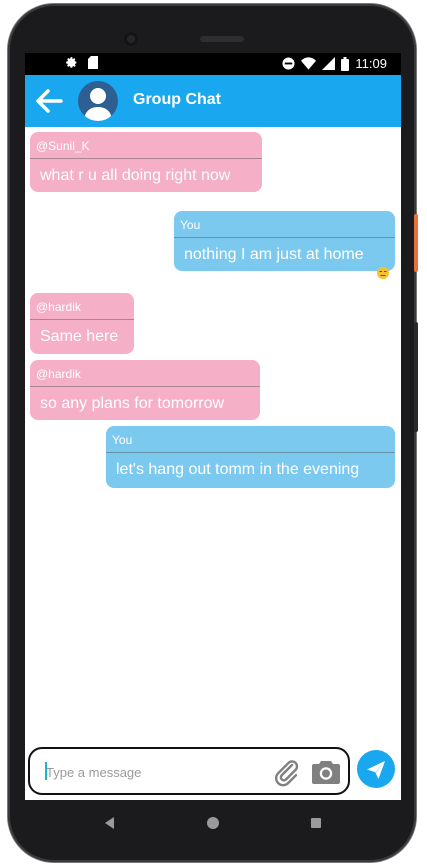 Image resolution: width=427 pixels, height=868 pixels. I want to click on app-bar: Group Chat, so click(213, 101).